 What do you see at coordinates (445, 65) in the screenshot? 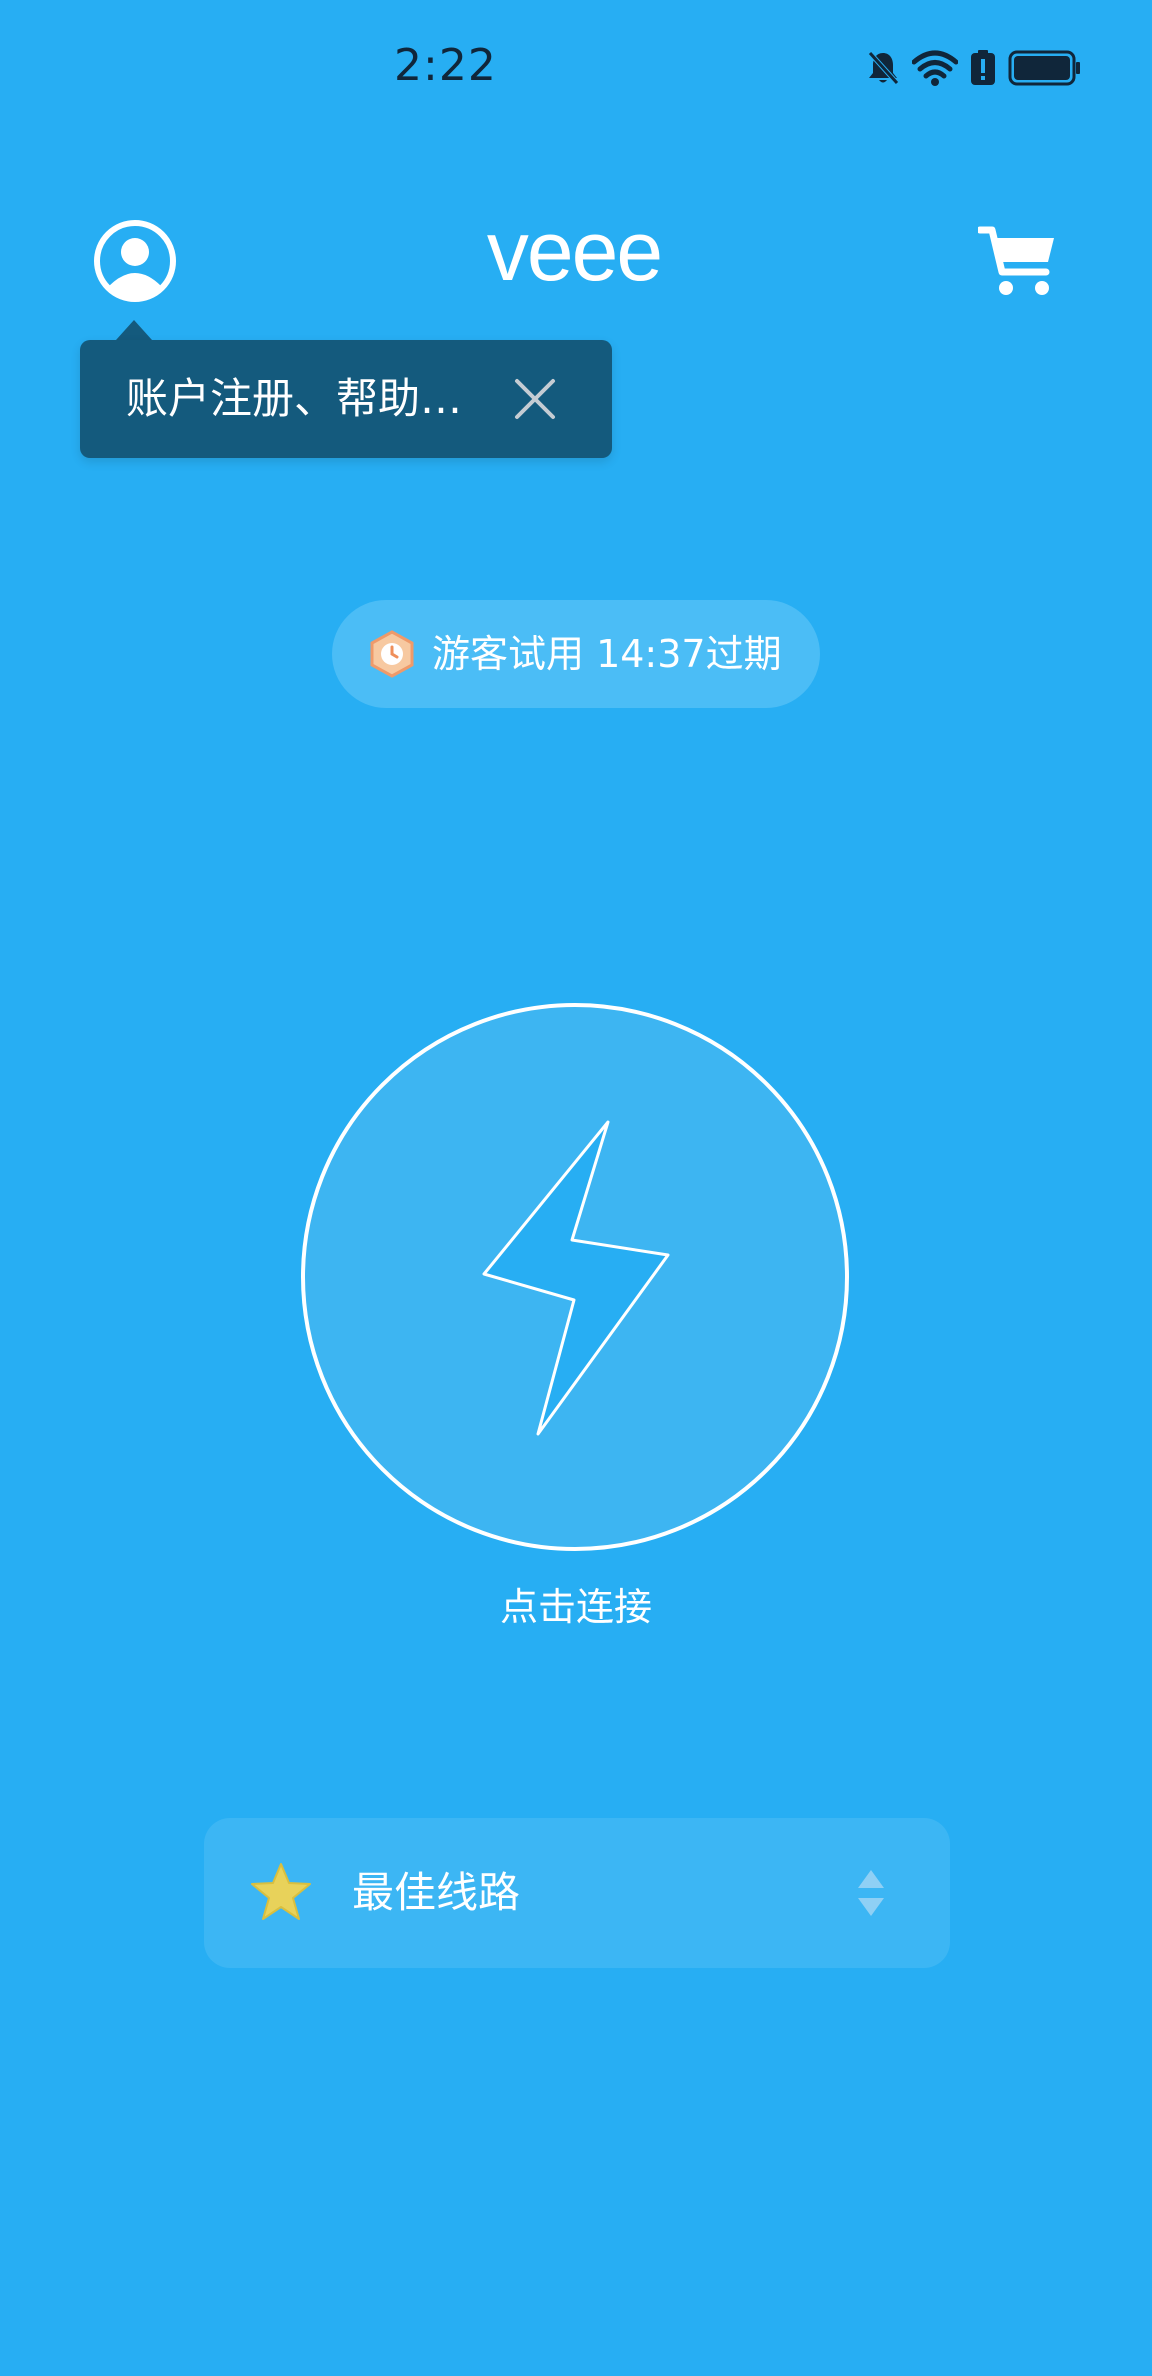
I see `status-time: 2:22` at bounding box center [445, 65].